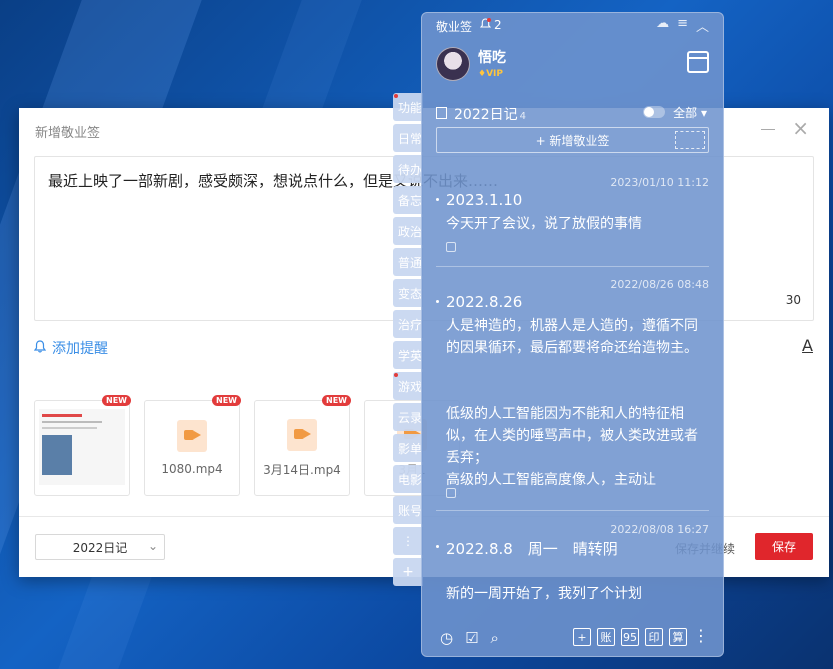  I want to click on note-title: 2022.8.26, so click(484, 302).